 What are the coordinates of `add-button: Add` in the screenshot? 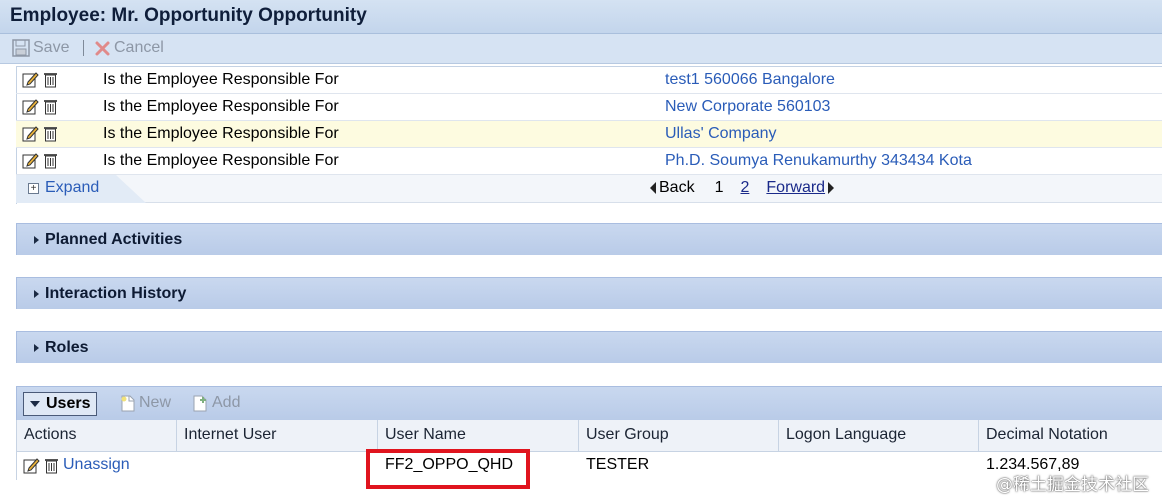 It's located at (216, 403).